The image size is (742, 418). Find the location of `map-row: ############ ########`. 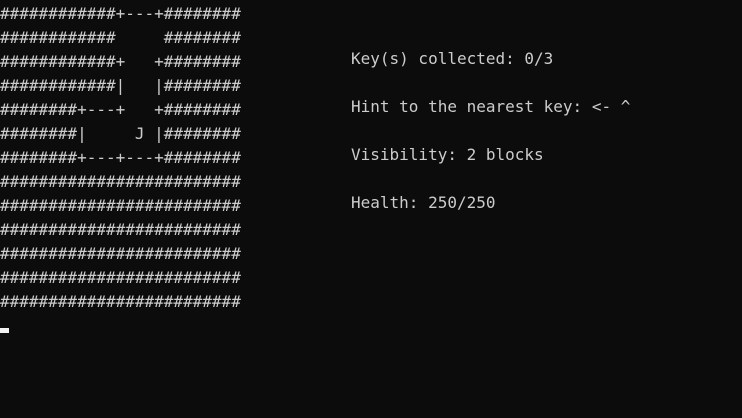

map-row: ############ ######## is located at coordinates (120, 37).